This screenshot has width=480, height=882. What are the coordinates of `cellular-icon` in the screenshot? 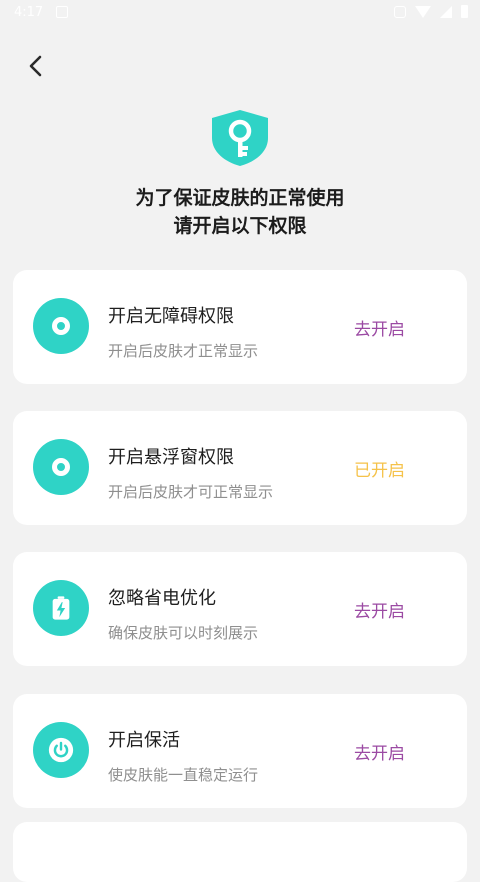 It's located at (446, 11).